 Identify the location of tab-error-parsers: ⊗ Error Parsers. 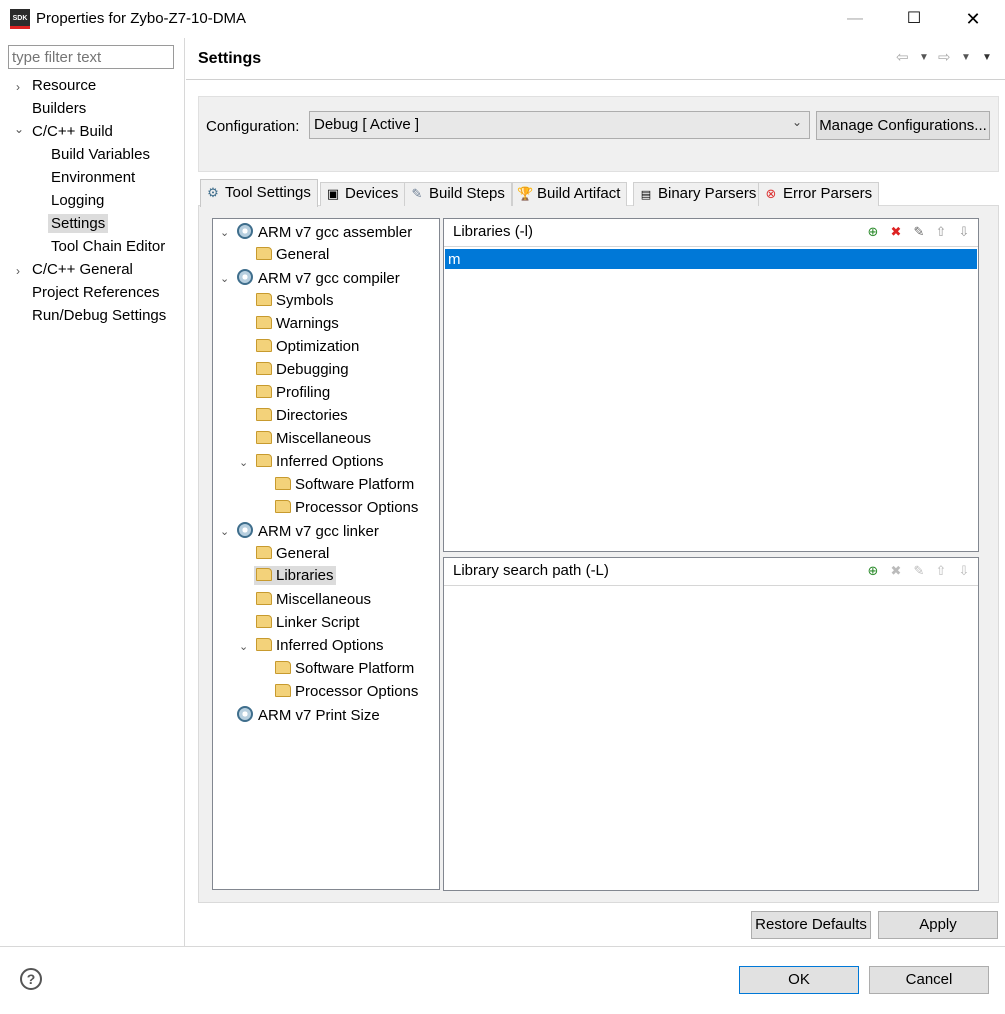
(819, 194).